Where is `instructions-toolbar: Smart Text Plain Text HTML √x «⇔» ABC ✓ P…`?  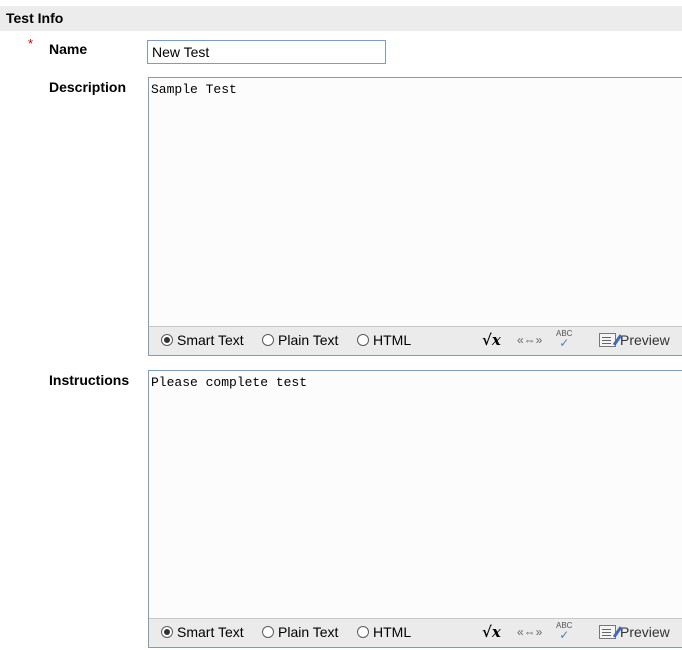 instructions-toolbar: Smart Text Plain Text HTML √x «⇔» ABC ✓ P… is located at coordinates (415, 632).